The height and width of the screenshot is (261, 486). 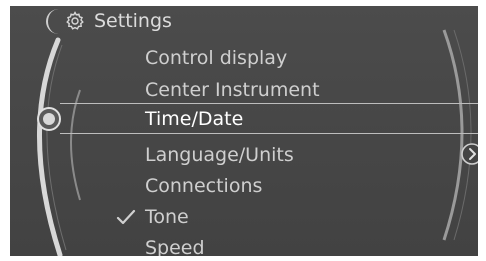 I want to click on gear-icon, so click(x=75, y=20).